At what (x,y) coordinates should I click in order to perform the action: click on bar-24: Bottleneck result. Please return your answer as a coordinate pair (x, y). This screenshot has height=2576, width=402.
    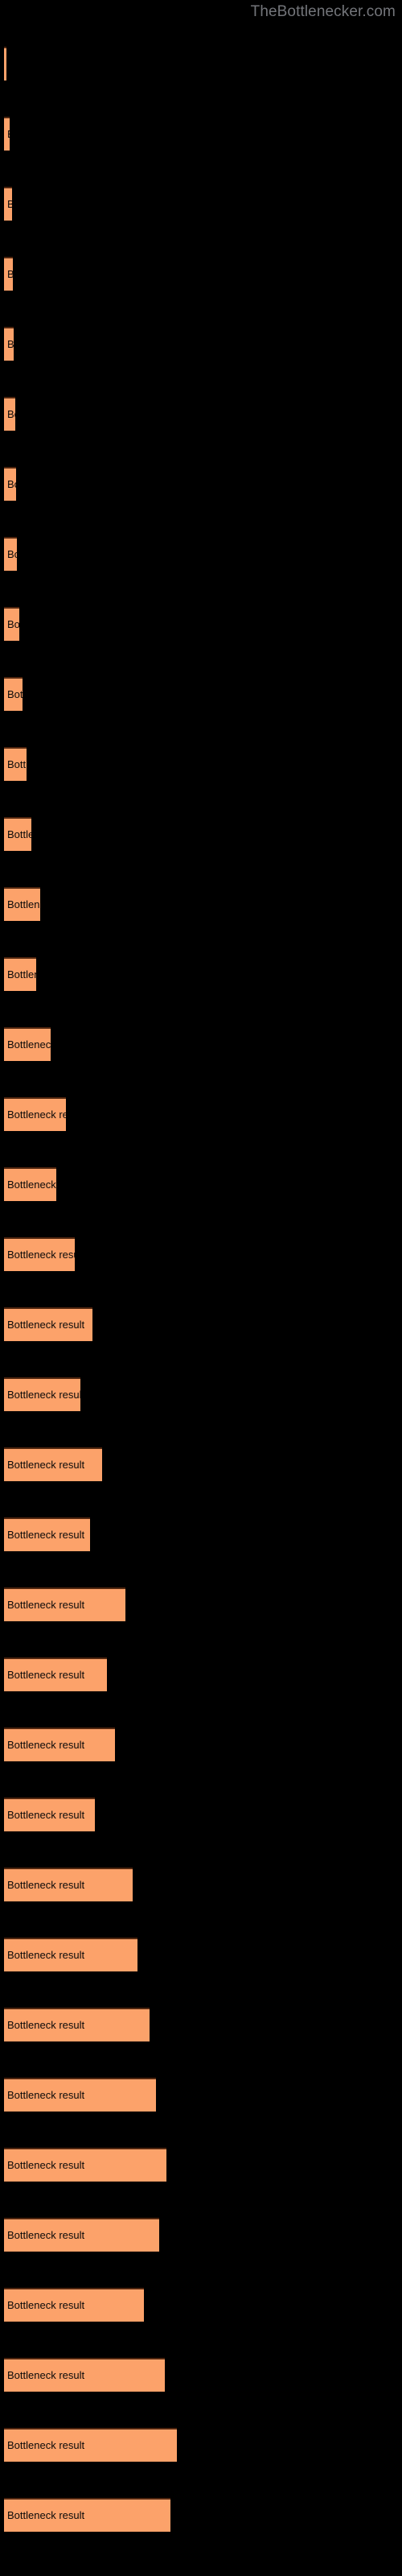
    Looking at the image, I should click on (55, 1674).